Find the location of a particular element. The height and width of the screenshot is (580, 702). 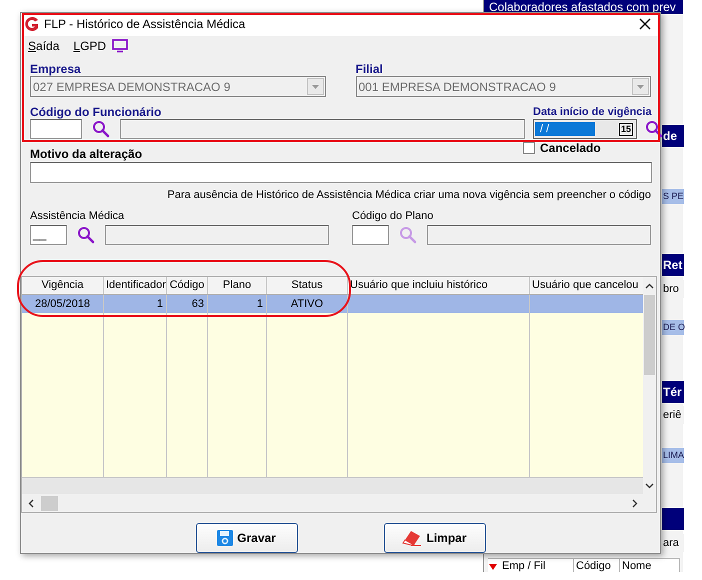

section-header: Ret is located at coordinates (673, 265).